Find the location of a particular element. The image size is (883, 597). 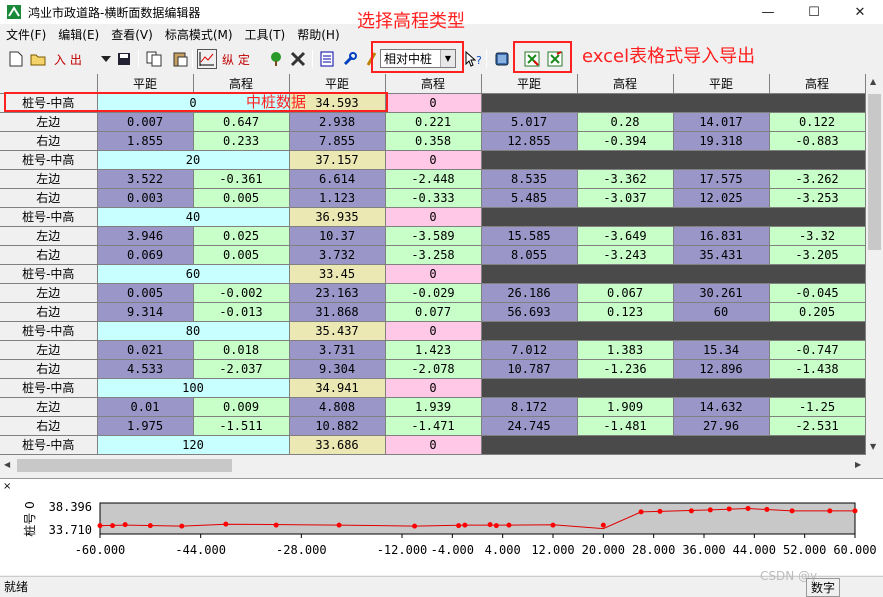

menu-file: 文件(F) is located at coordinates (23, 35).